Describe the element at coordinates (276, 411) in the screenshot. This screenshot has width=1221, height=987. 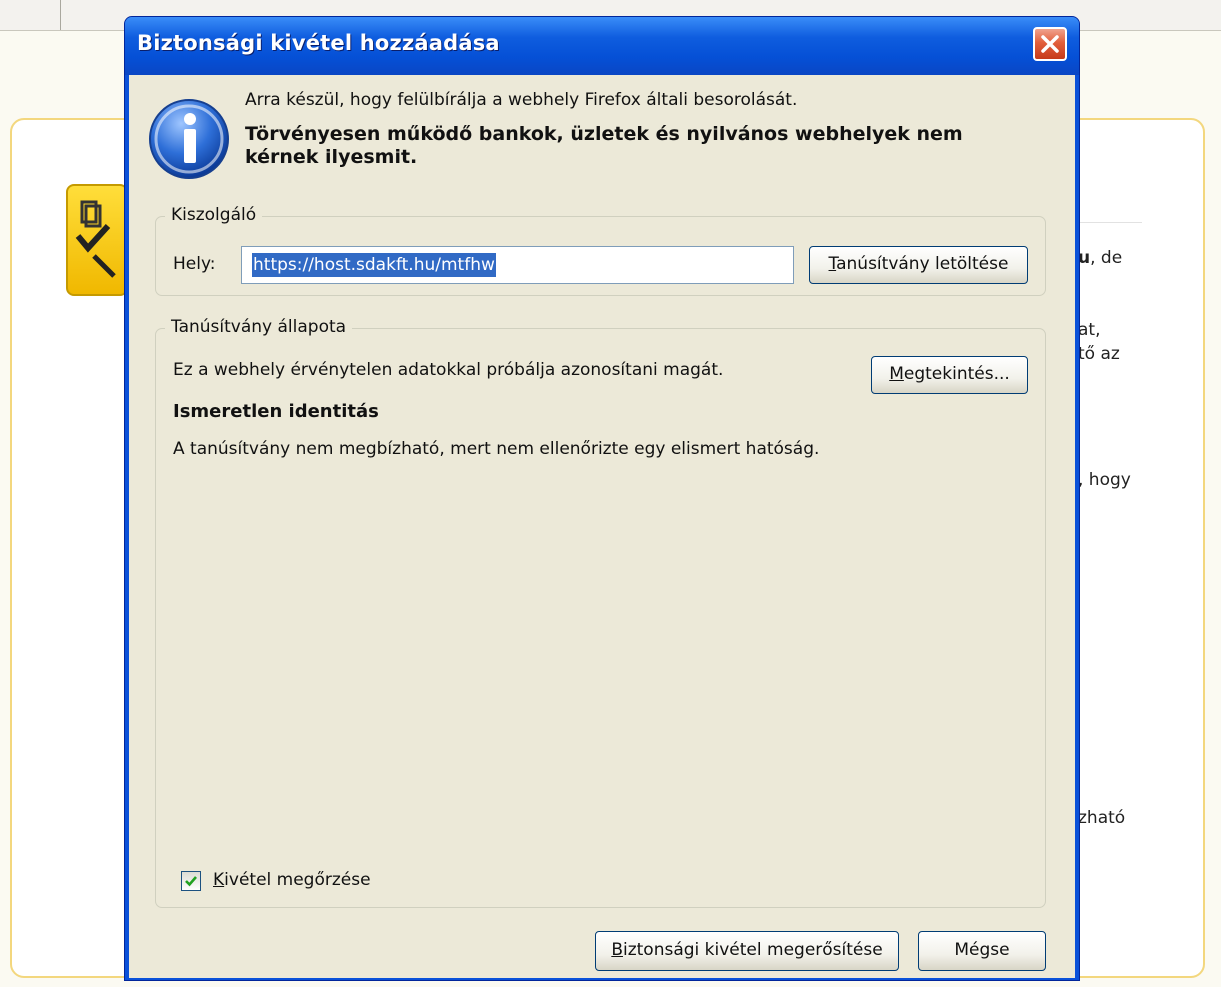
I see `unknown-identity-heading: Ismeretlen identitás` at that location.